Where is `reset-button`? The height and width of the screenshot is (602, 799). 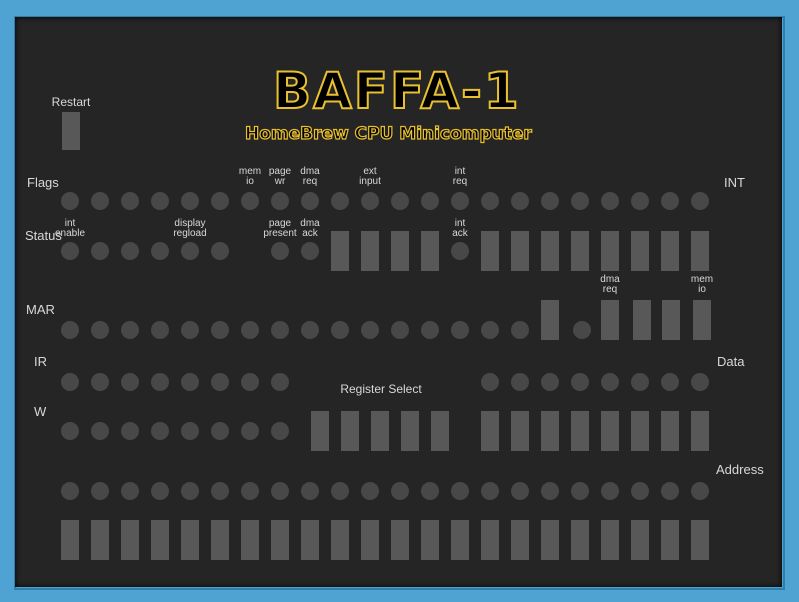 reset-button is located at coordinates (550, 320).